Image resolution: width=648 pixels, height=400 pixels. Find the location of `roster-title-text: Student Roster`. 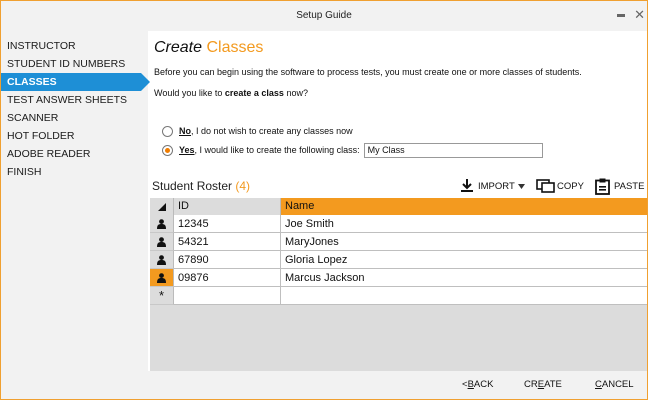

roster-title-text: Student Roster is located at coordinates (192, 186).